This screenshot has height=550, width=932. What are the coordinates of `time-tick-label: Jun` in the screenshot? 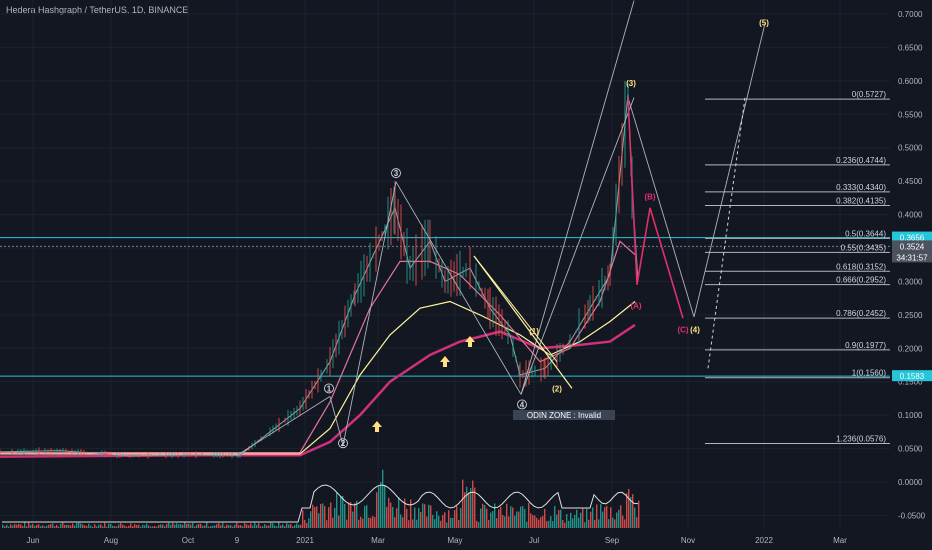 It's located at (33, 540).